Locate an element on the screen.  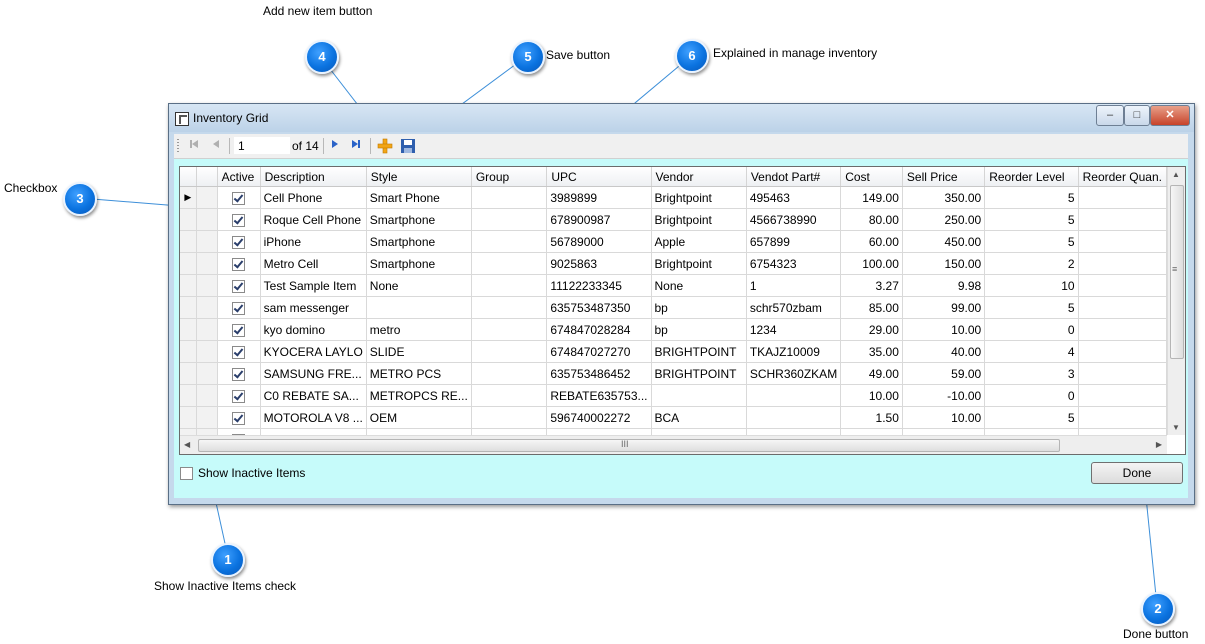
column-header-upc: UPC is located at coordinates (599, 177).